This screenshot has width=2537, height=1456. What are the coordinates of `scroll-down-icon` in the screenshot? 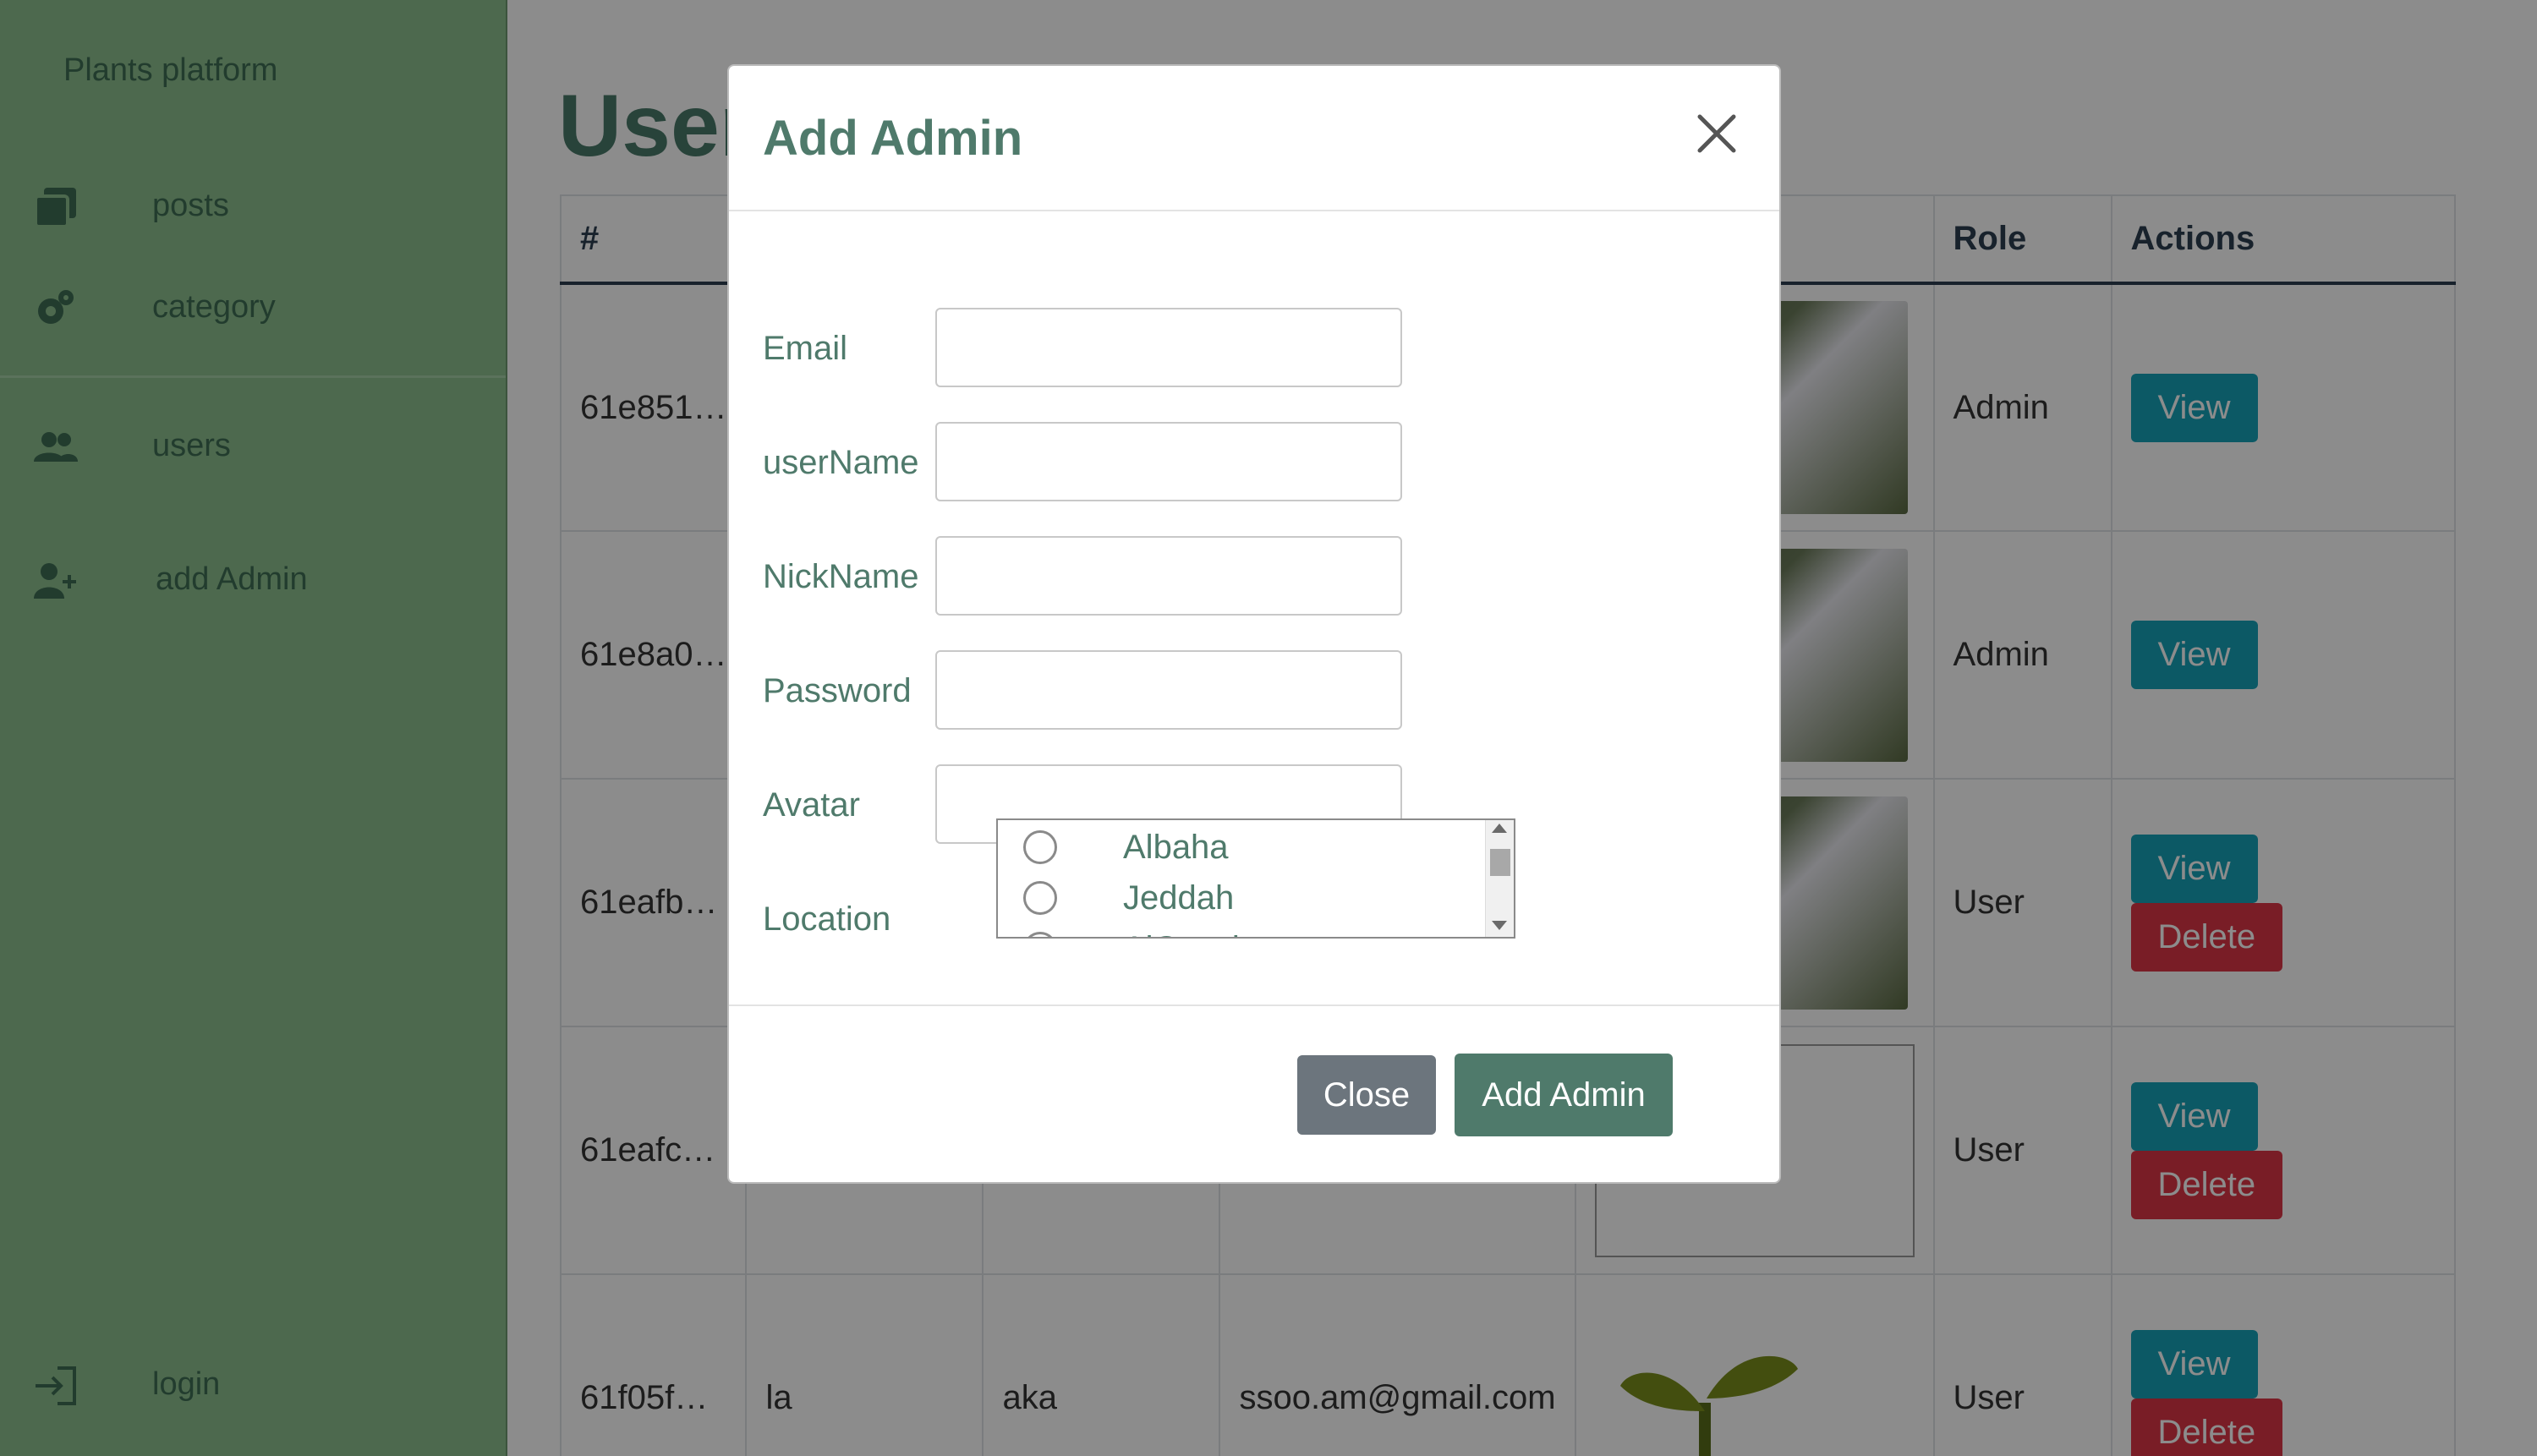 It's located at (1499, 925).